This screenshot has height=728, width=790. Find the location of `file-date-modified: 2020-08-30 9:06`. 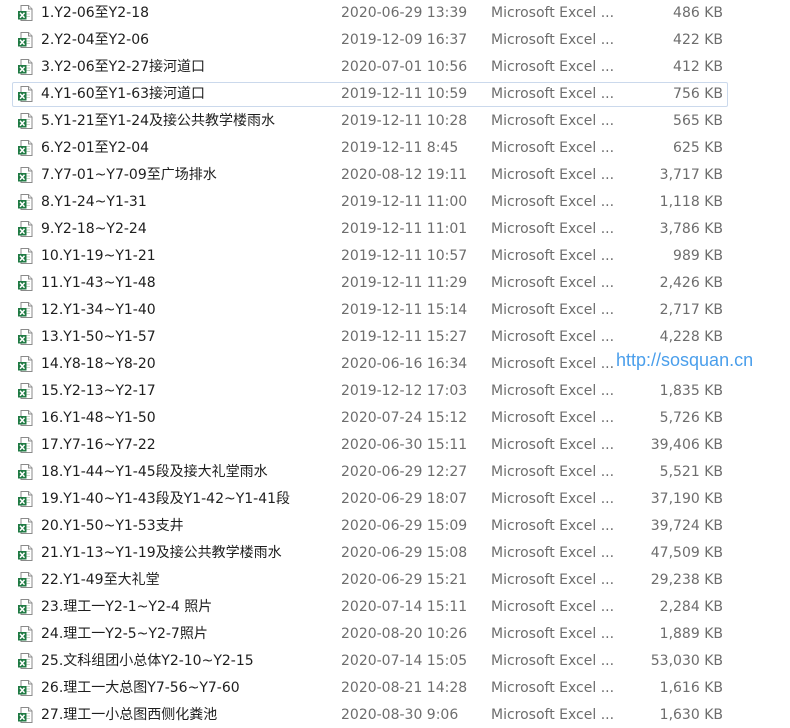

file-date-modified: 2020-08-30 9:06 is located at coordinates (400, 715).